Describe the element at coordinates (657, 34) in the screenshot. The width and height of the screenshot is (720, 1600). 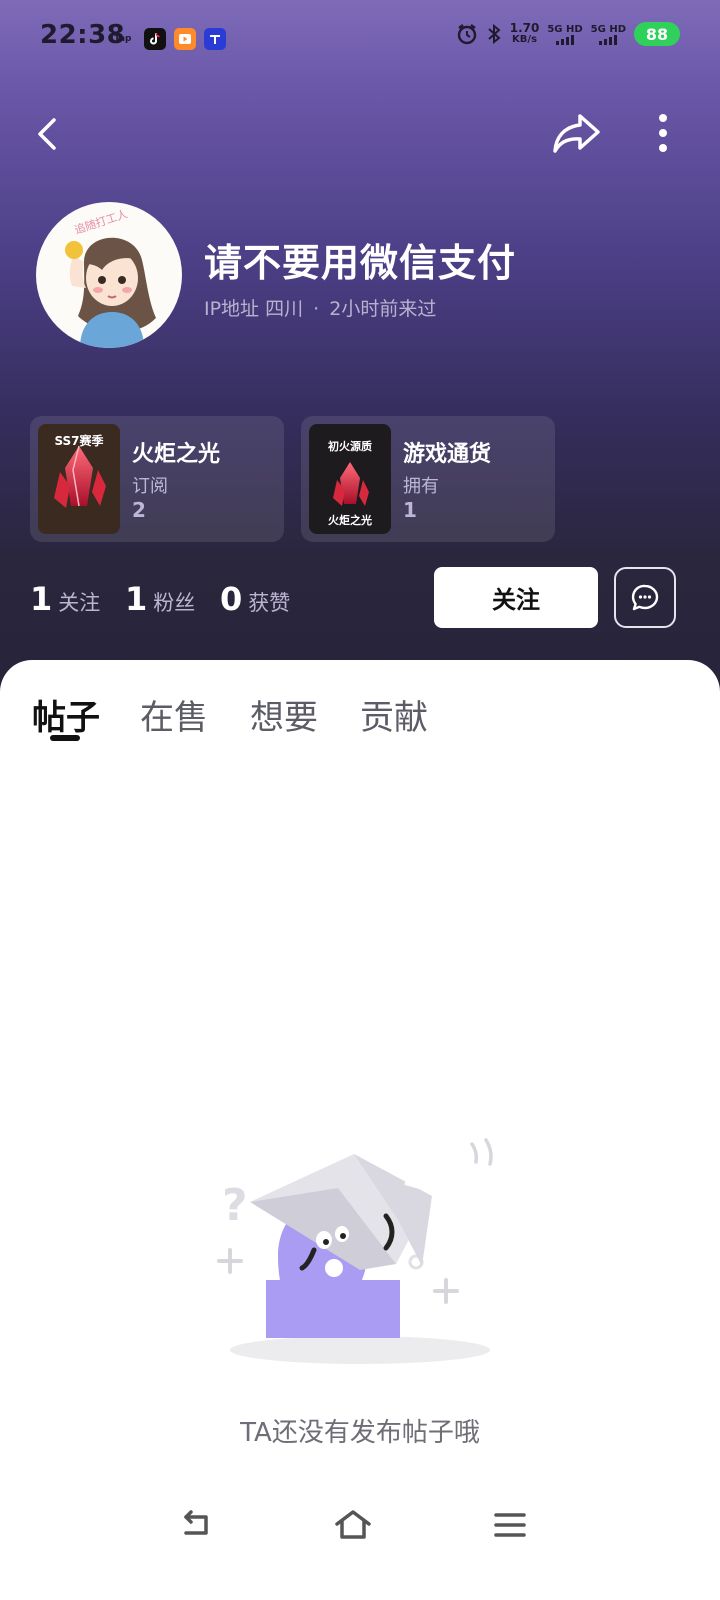
I see `battery-indicator: 88` at that location.